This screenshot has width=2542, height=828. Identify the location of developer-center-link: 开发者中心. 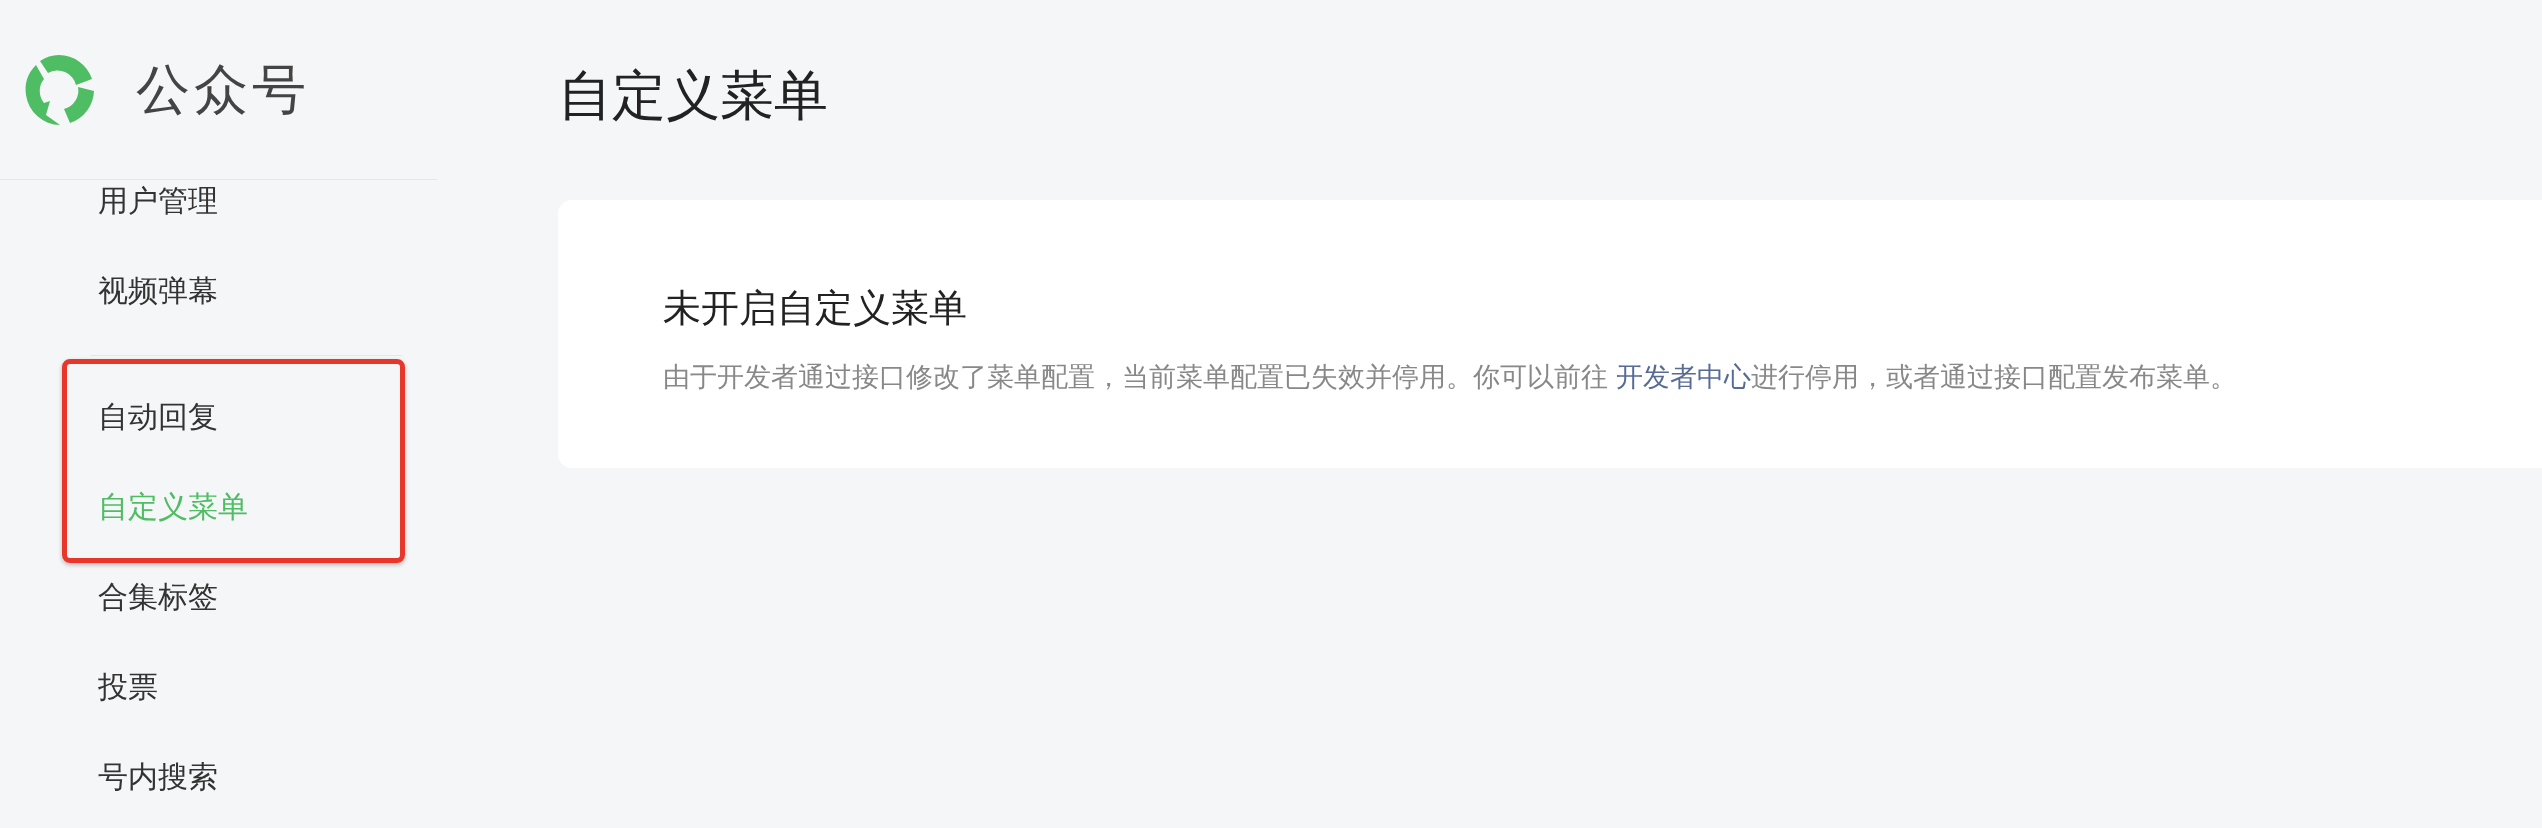
(1683, 377).